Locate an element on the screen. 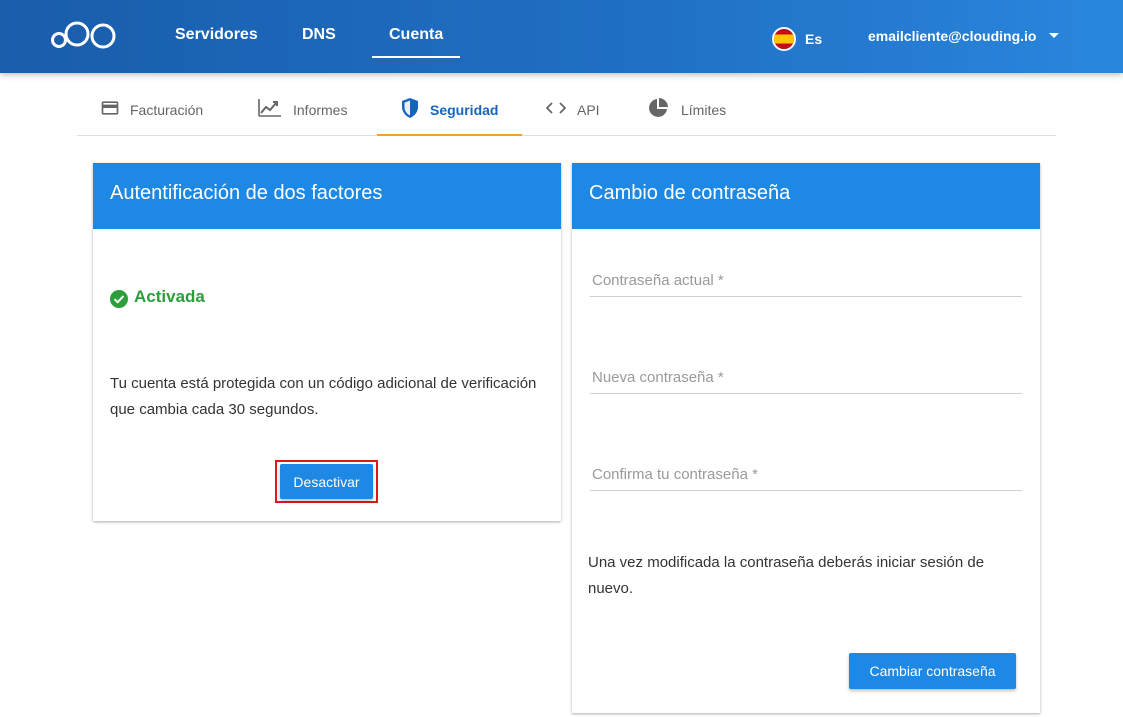 The width and height of the screenshot is (1123, 717). confirm-password-field is located at coordinates (806, 469).